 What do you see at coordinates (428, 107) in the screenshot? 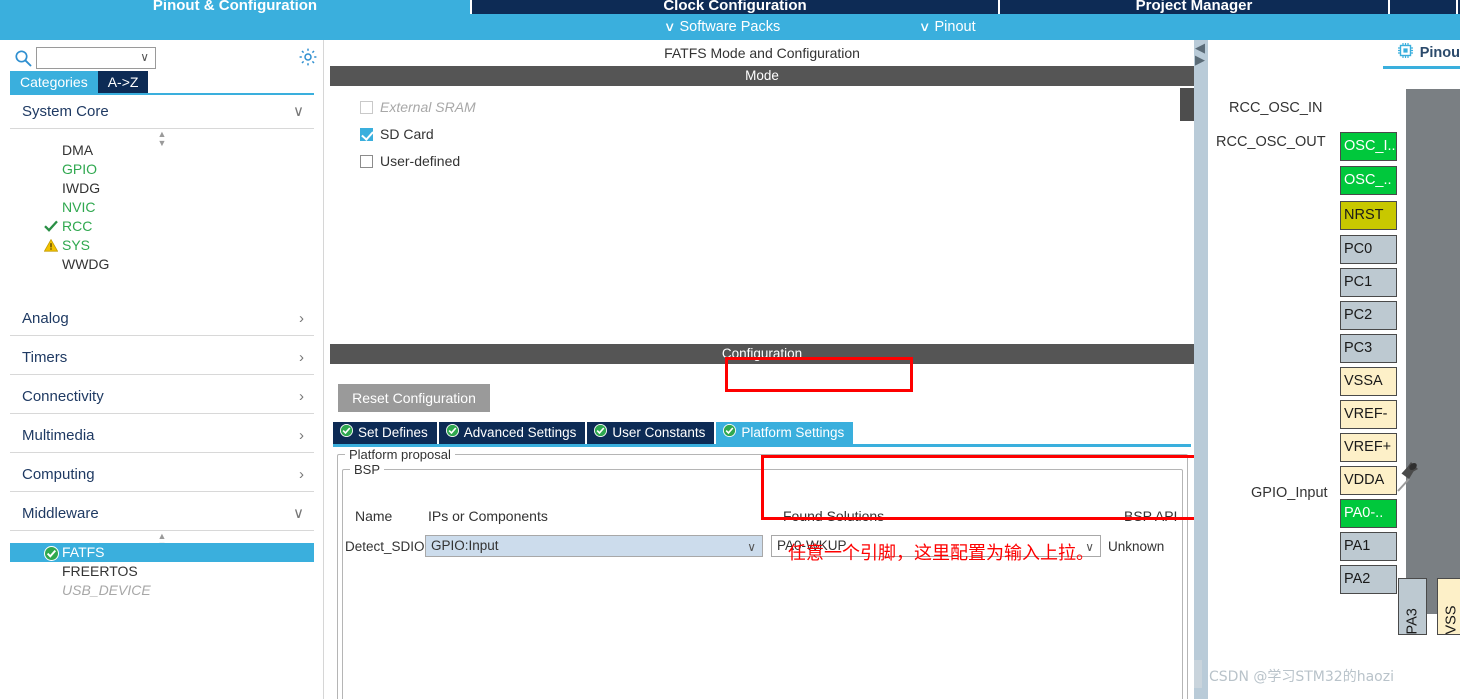
I see `mode-option-label: External SRAM` at bounding box center [428, 107].